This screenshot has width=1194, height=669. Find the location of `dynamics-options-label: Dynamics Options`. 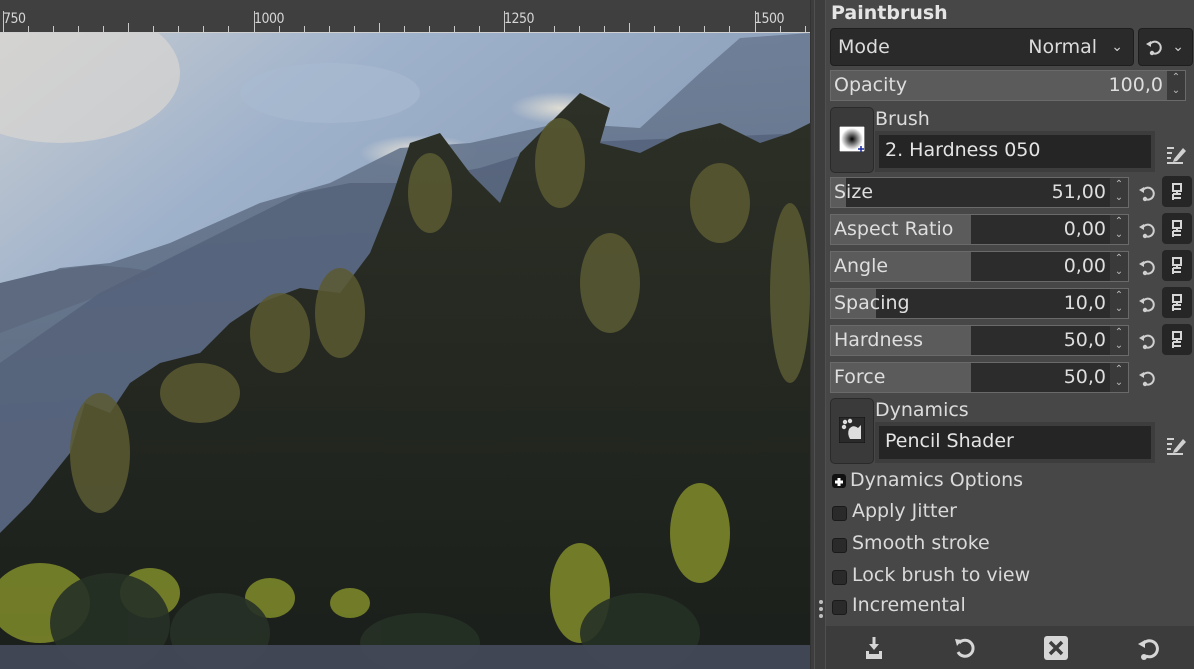

dynamics-options-label: Dynamics Options is located at coordinates (937, 480).